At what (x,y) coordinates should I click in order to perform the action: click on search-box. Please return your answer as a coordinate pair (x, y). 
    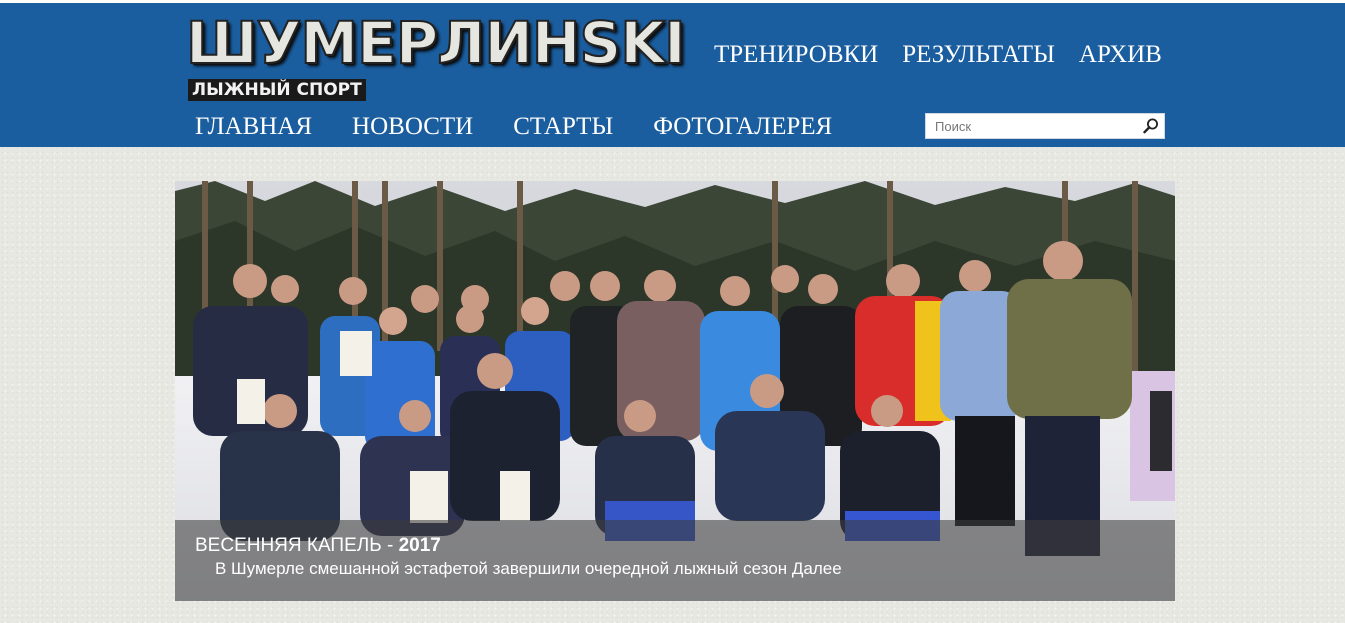
    Looking at the image, I should click on (1045, 126).